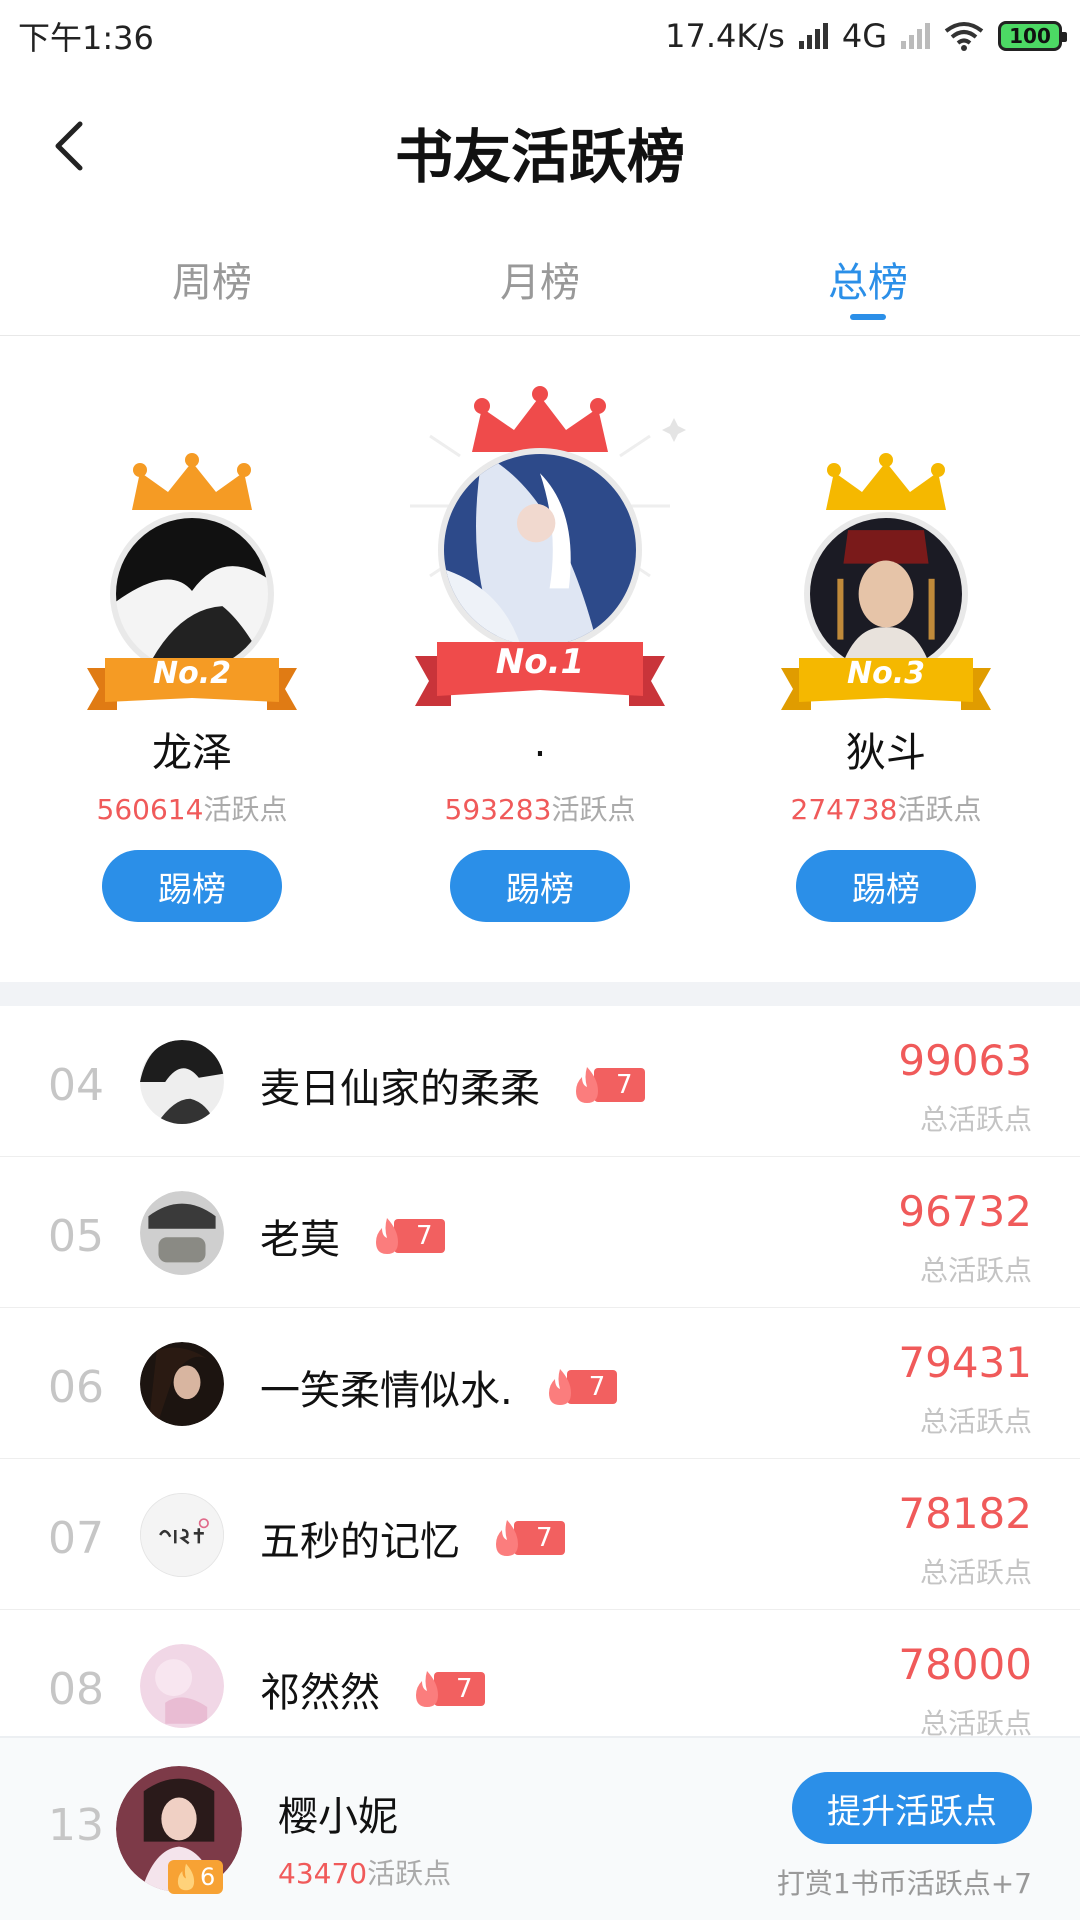  What do you see at coordinates (868, 317) in the screenshot?
I see `active-tab-indicator` at bounding box center [868, 317].